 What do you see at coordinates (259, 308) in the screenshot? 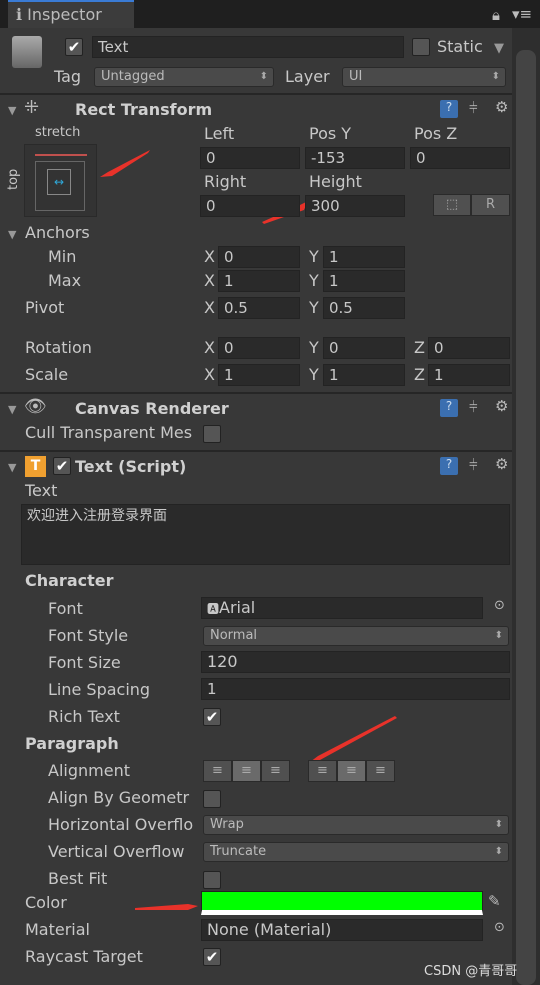
I see `pivot-x-field: 0.5` at bounding box center [259, 308].